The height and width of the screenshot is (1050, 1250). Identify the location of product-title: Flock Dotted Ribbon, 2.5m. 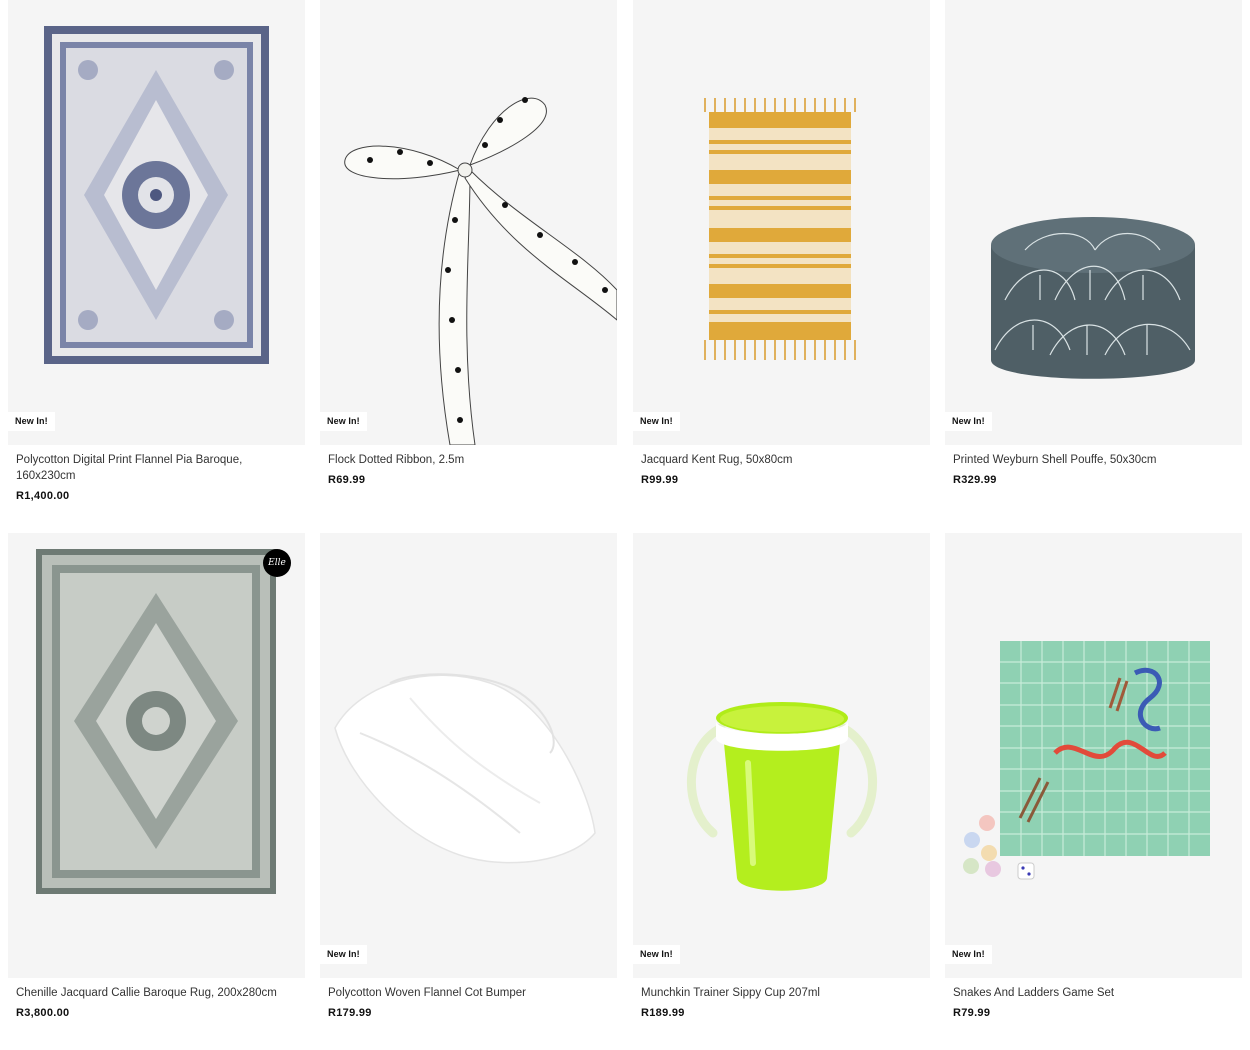
(468, 460).